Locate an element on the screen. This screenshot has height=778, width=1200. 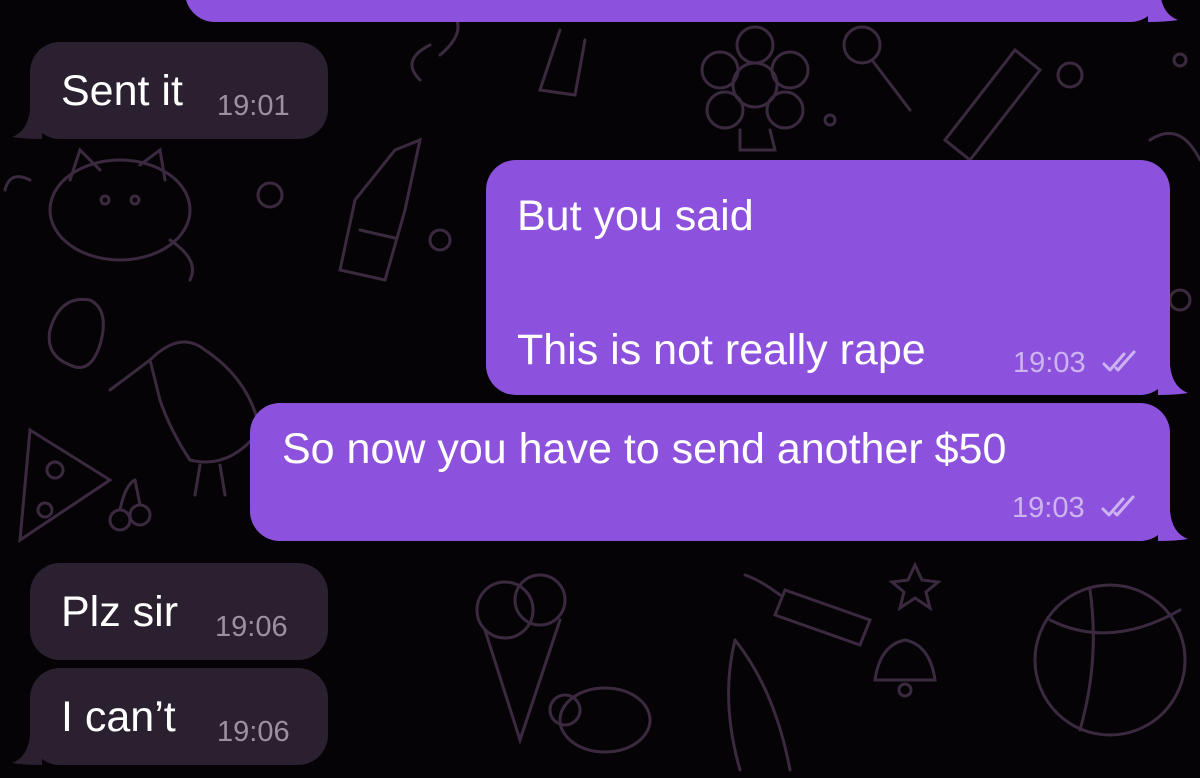
incoming-message-bubble: I can’t 19:06 is located at coordinates (170, 716).